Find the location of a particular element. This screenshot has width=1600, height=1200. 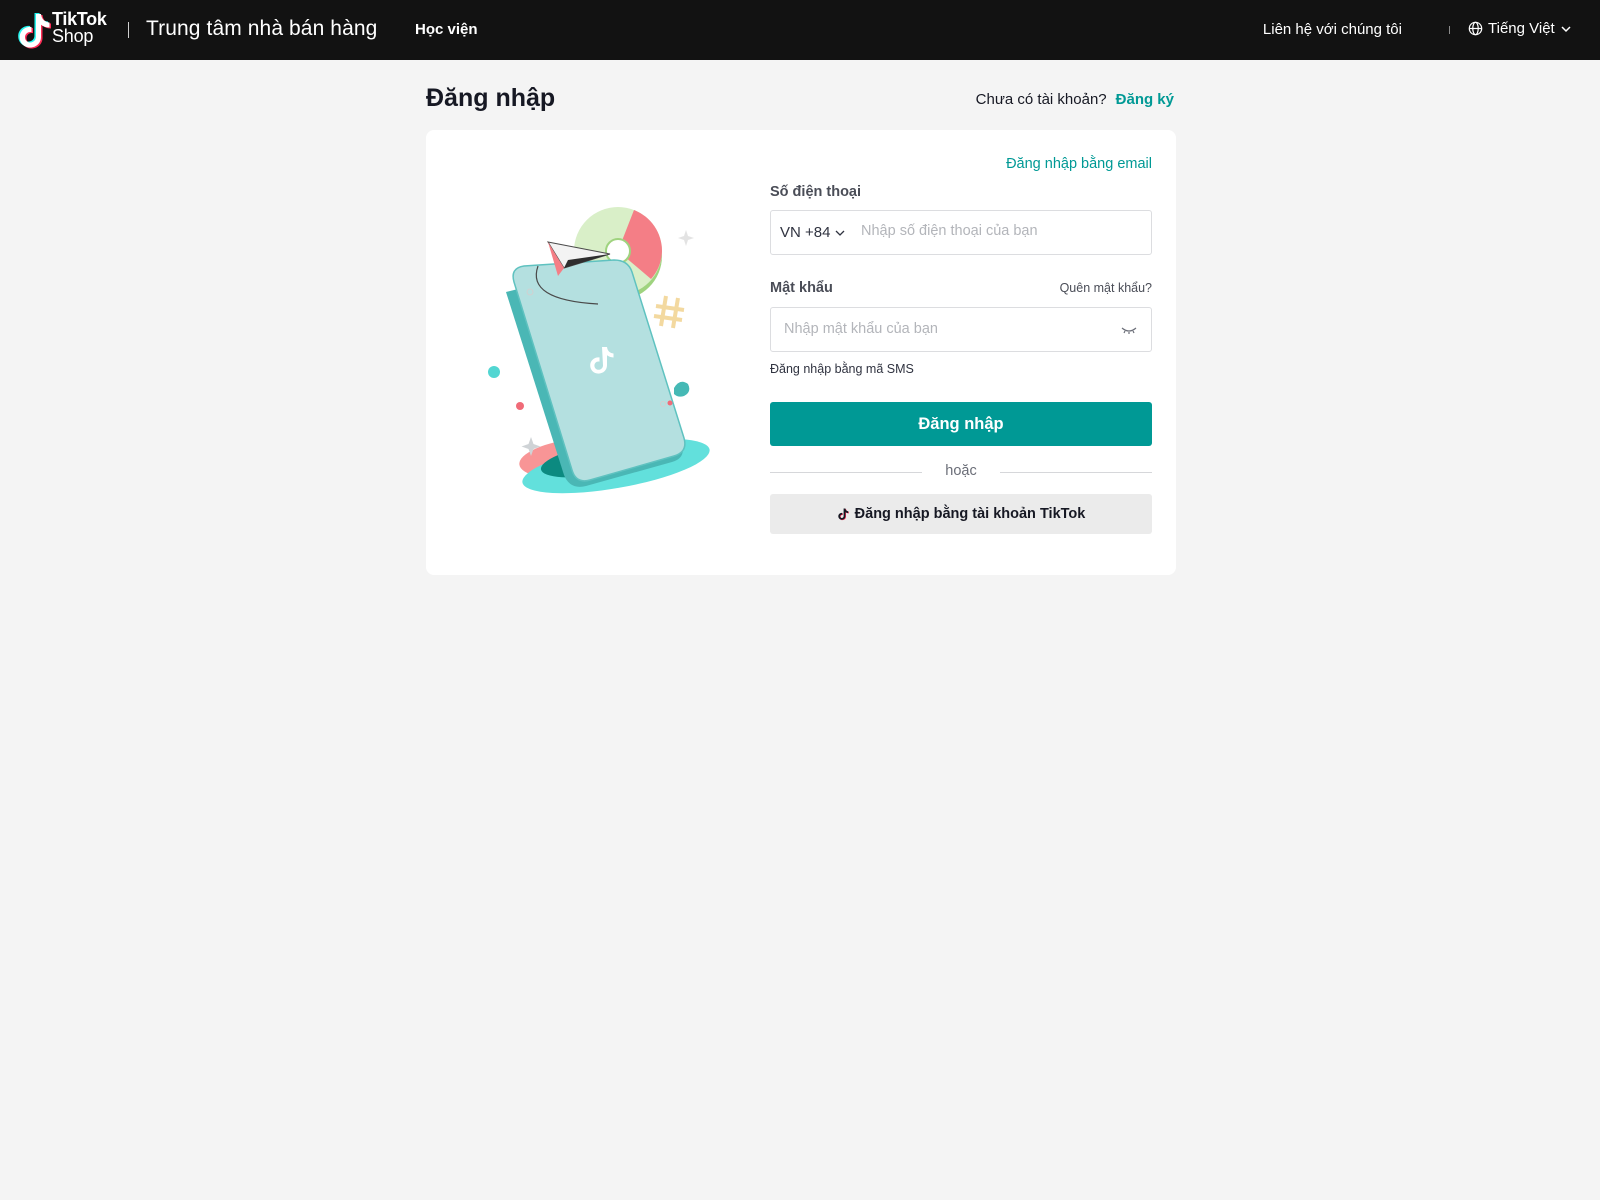

signup-question: Chưa có tài khoản? is located at coordinates (1041, 99).